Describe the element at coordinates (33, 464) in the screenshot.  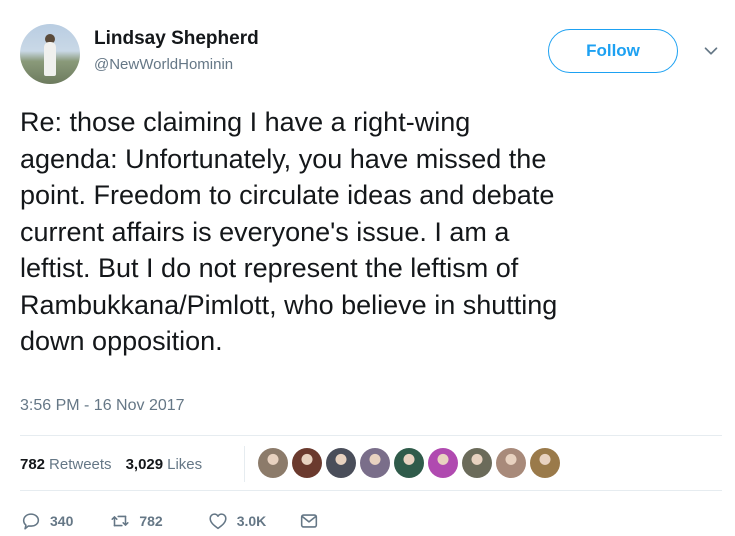
I see `retweets-count: 782` at that location.